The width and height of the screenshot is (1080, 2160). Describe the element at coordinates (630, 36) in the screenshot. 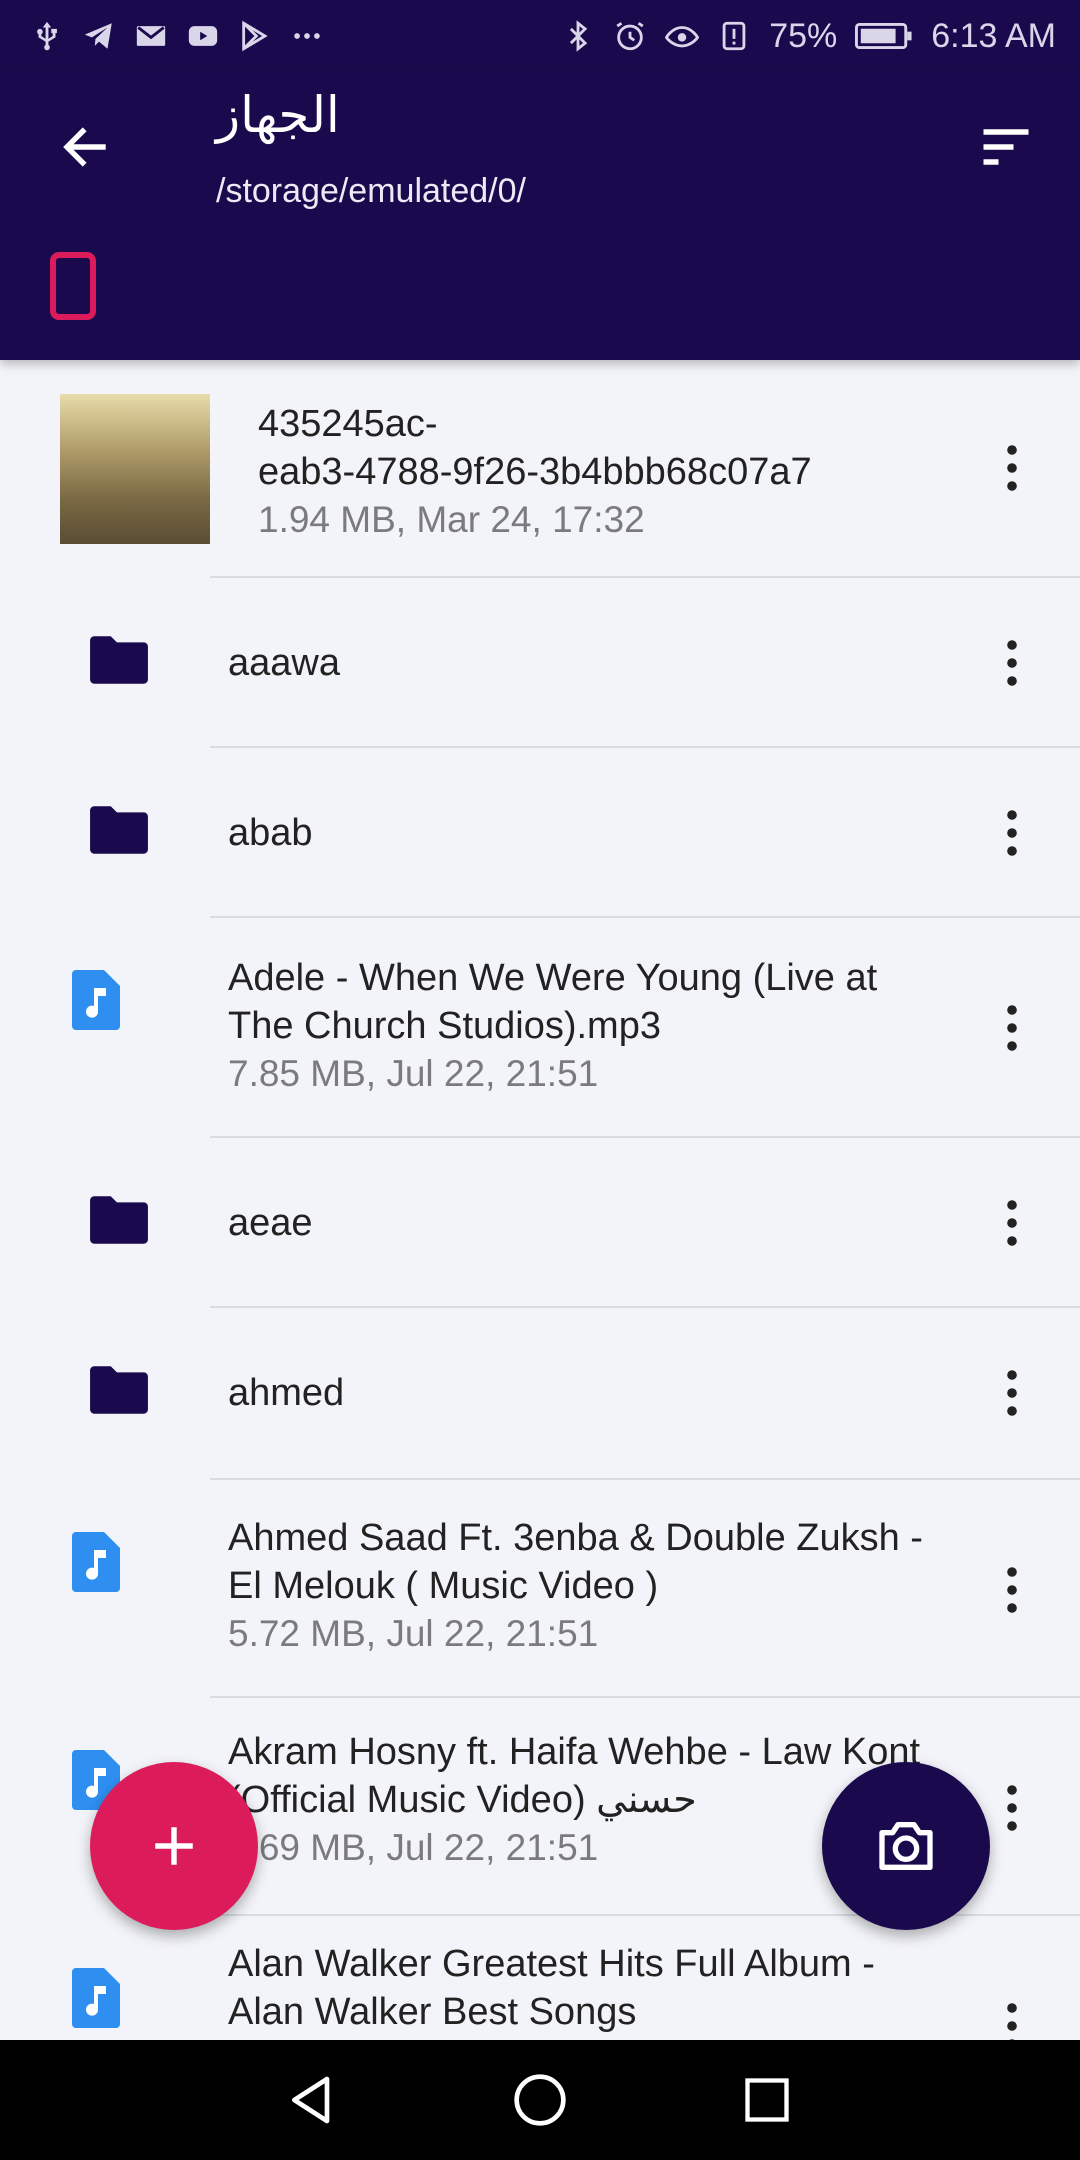

I see `alarm-icon` at that location.